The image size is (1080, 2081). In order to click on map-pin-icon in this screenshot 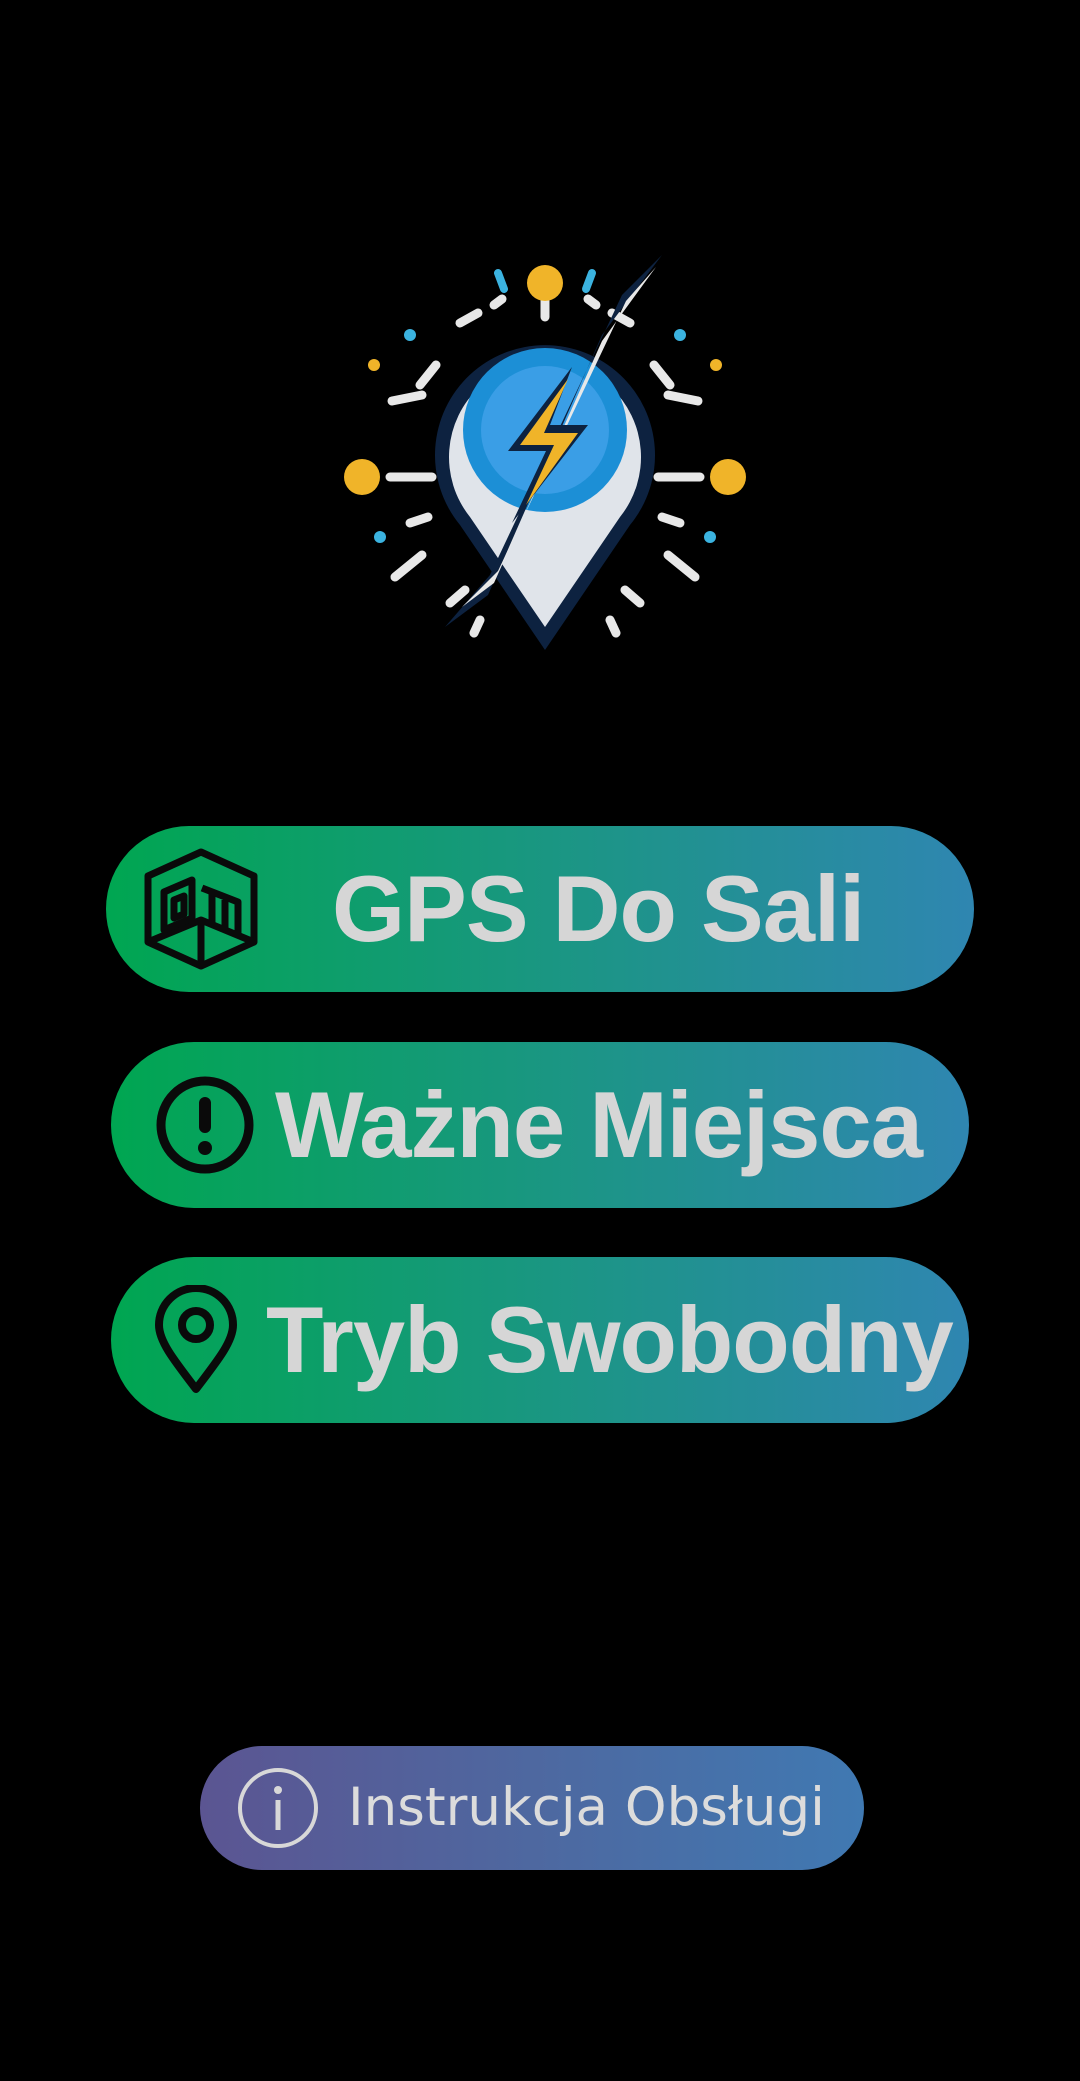, I will do `click(196, 1339)`.